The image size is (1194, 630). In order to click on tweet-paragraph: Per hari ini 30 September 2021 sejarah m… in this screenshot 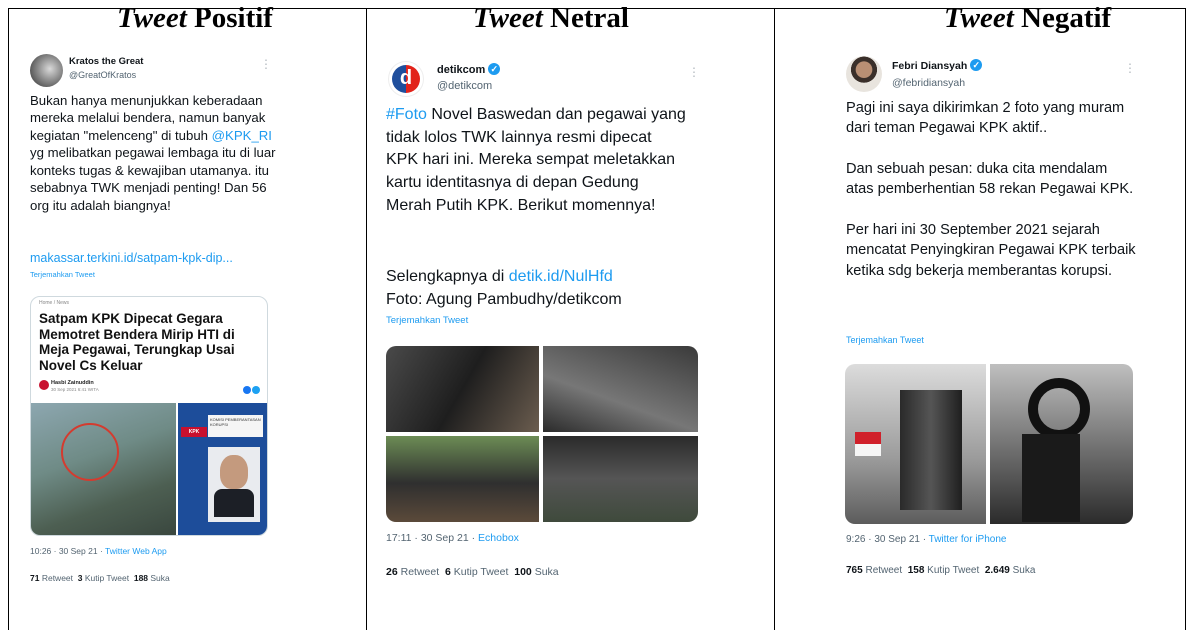, I will do `click(991, 250)`.